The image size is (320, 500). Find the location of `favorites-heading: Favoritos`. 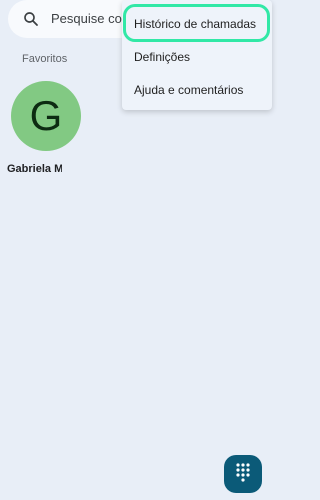

favorites-heading: Favoritos is located at coordinates (45, 59).